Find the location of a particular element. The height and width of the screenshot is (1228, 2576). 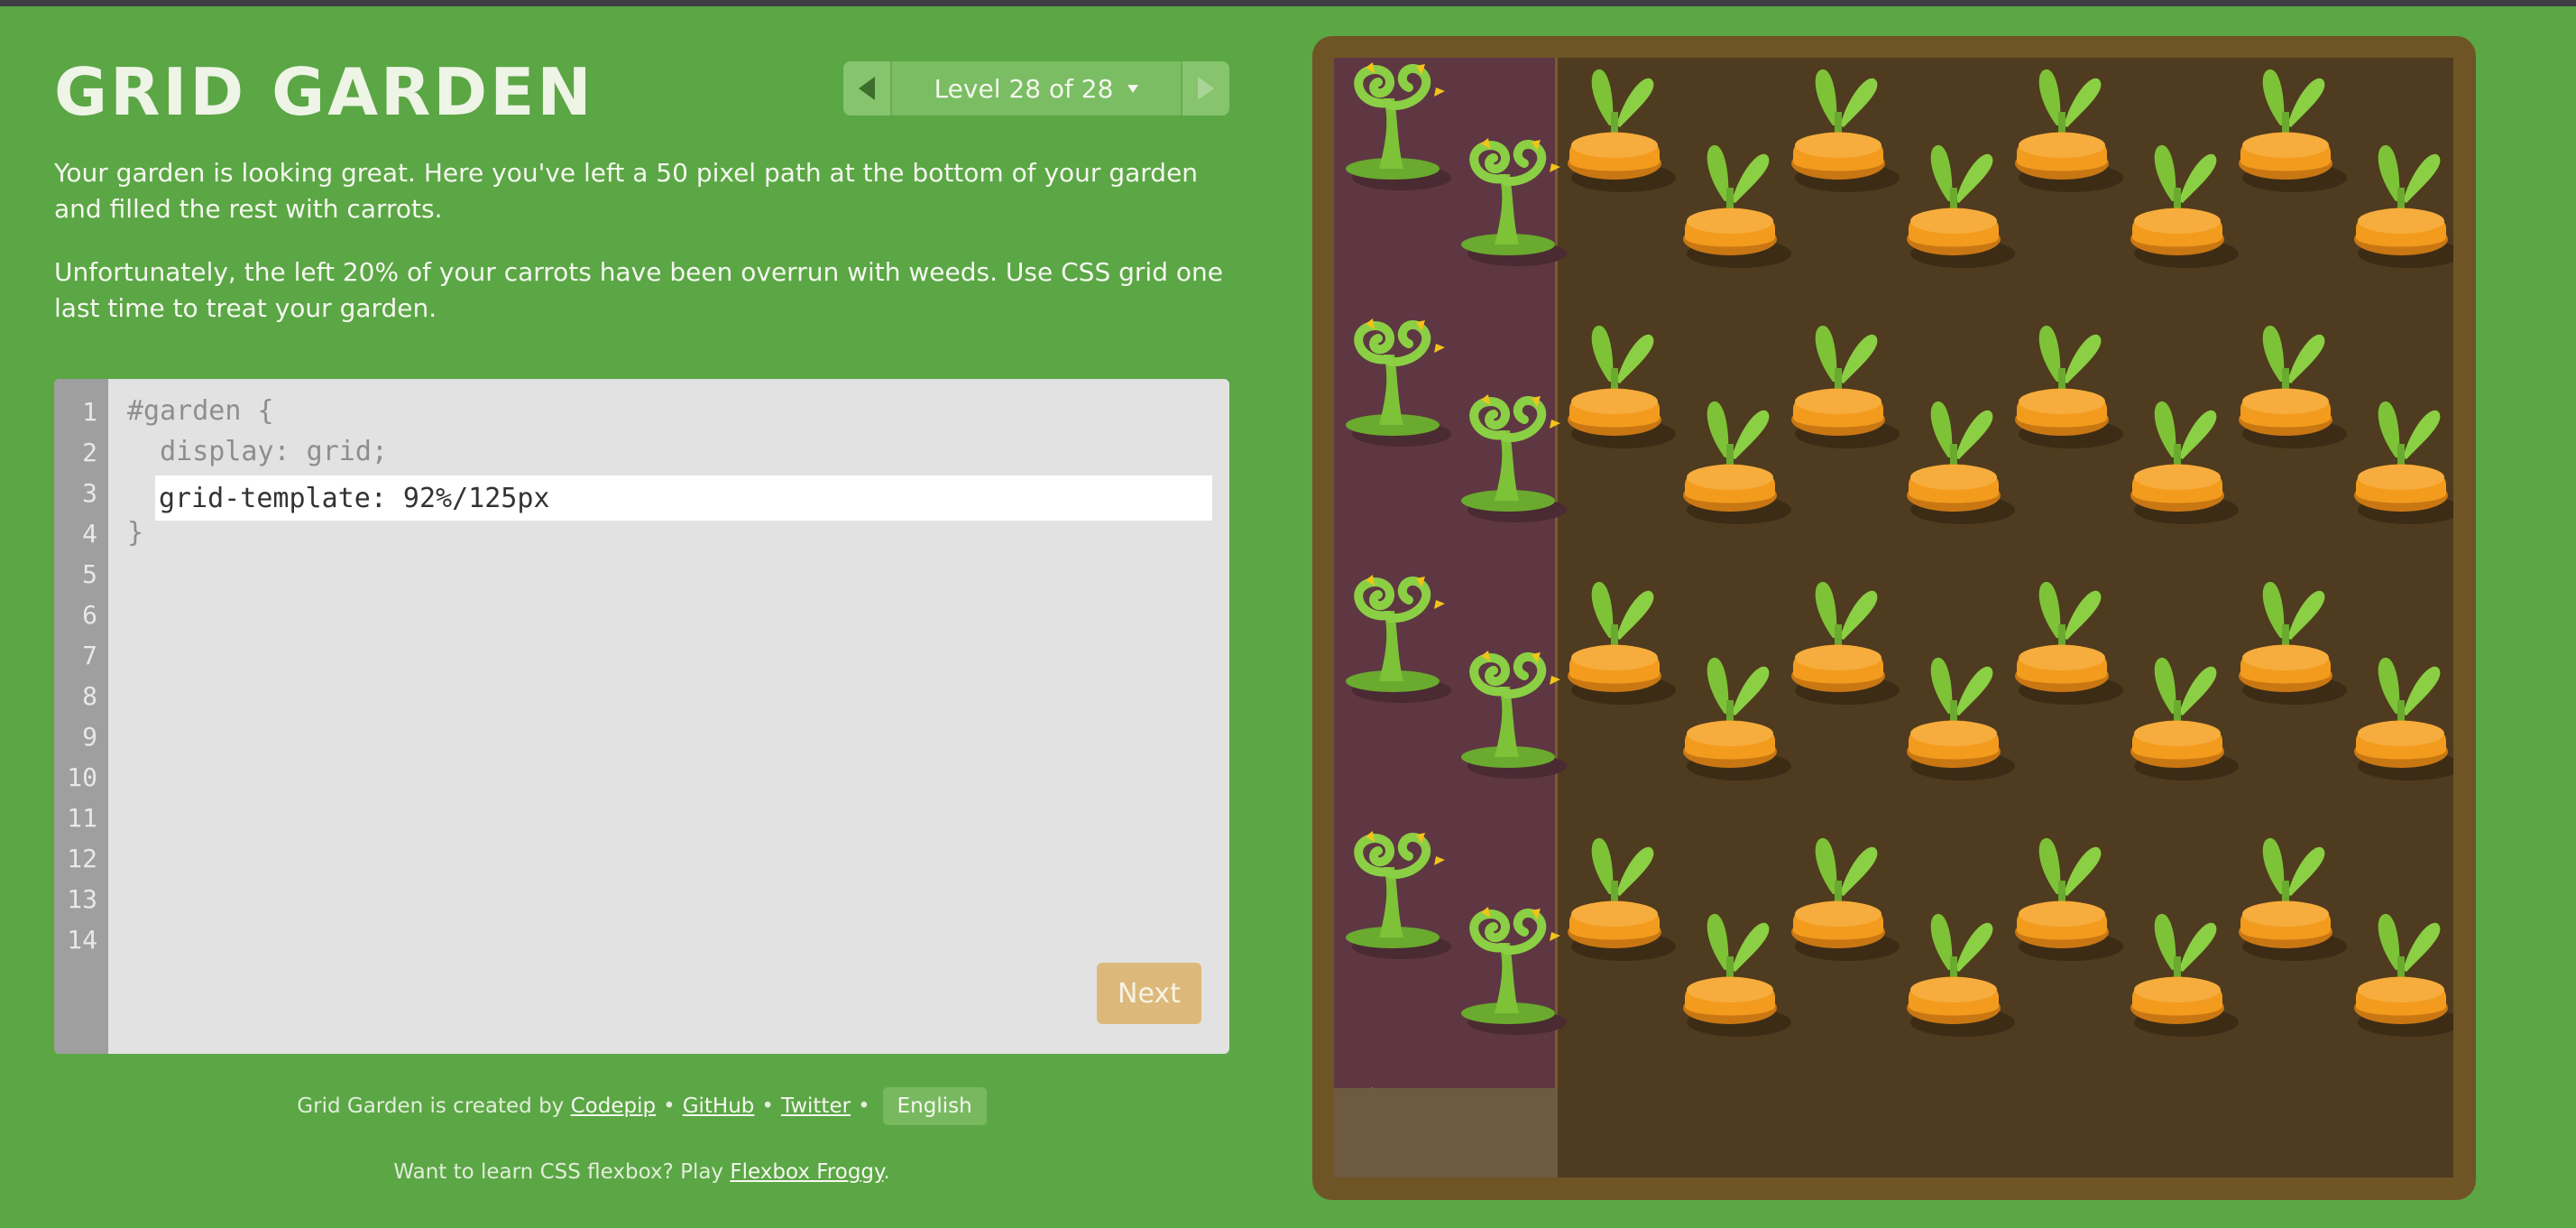

line-number: 14 is located at coordinates (82, 940).